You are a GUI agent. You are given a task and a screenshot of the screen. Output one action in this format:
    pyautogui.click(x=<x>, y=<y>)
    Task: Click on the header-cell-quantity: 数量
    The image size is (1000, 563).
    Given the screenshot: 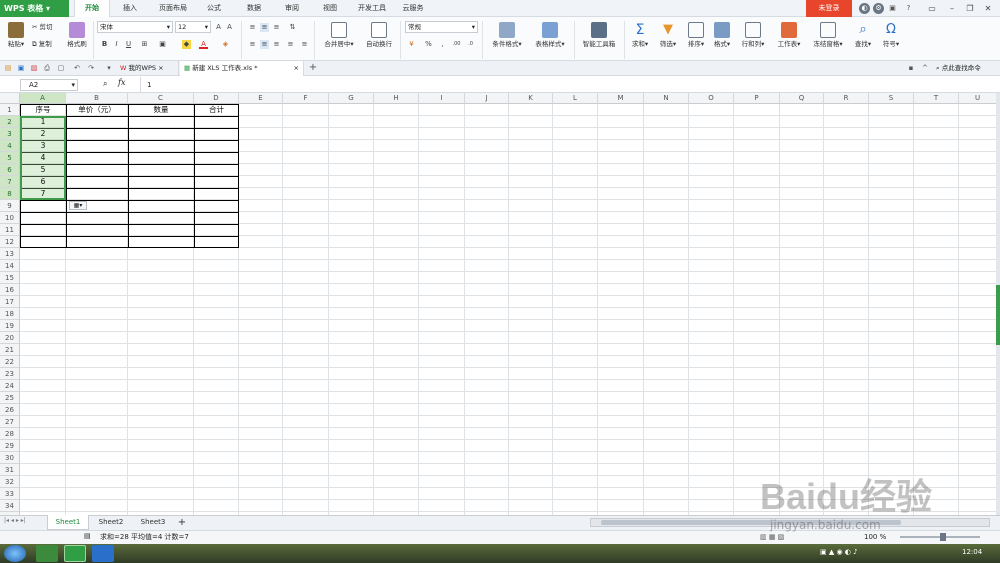 What is the action you would take?
    pyautogui.click(x=161, y=110)
    